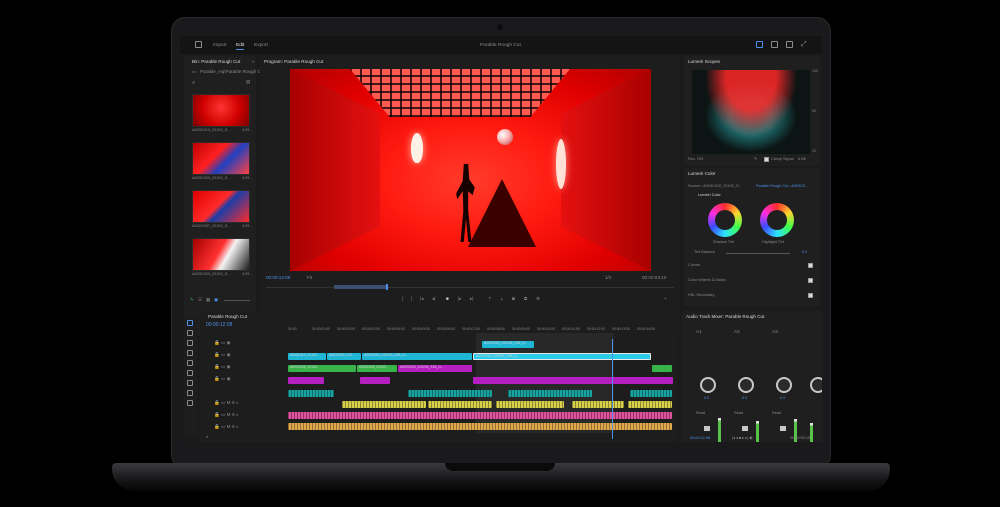 The height and width of the screenshot is (507, 1000). What do you see at coordinates (190, 373) in the screenshot?
I see `pen-tool-icon` at bounding box center [190, 373].